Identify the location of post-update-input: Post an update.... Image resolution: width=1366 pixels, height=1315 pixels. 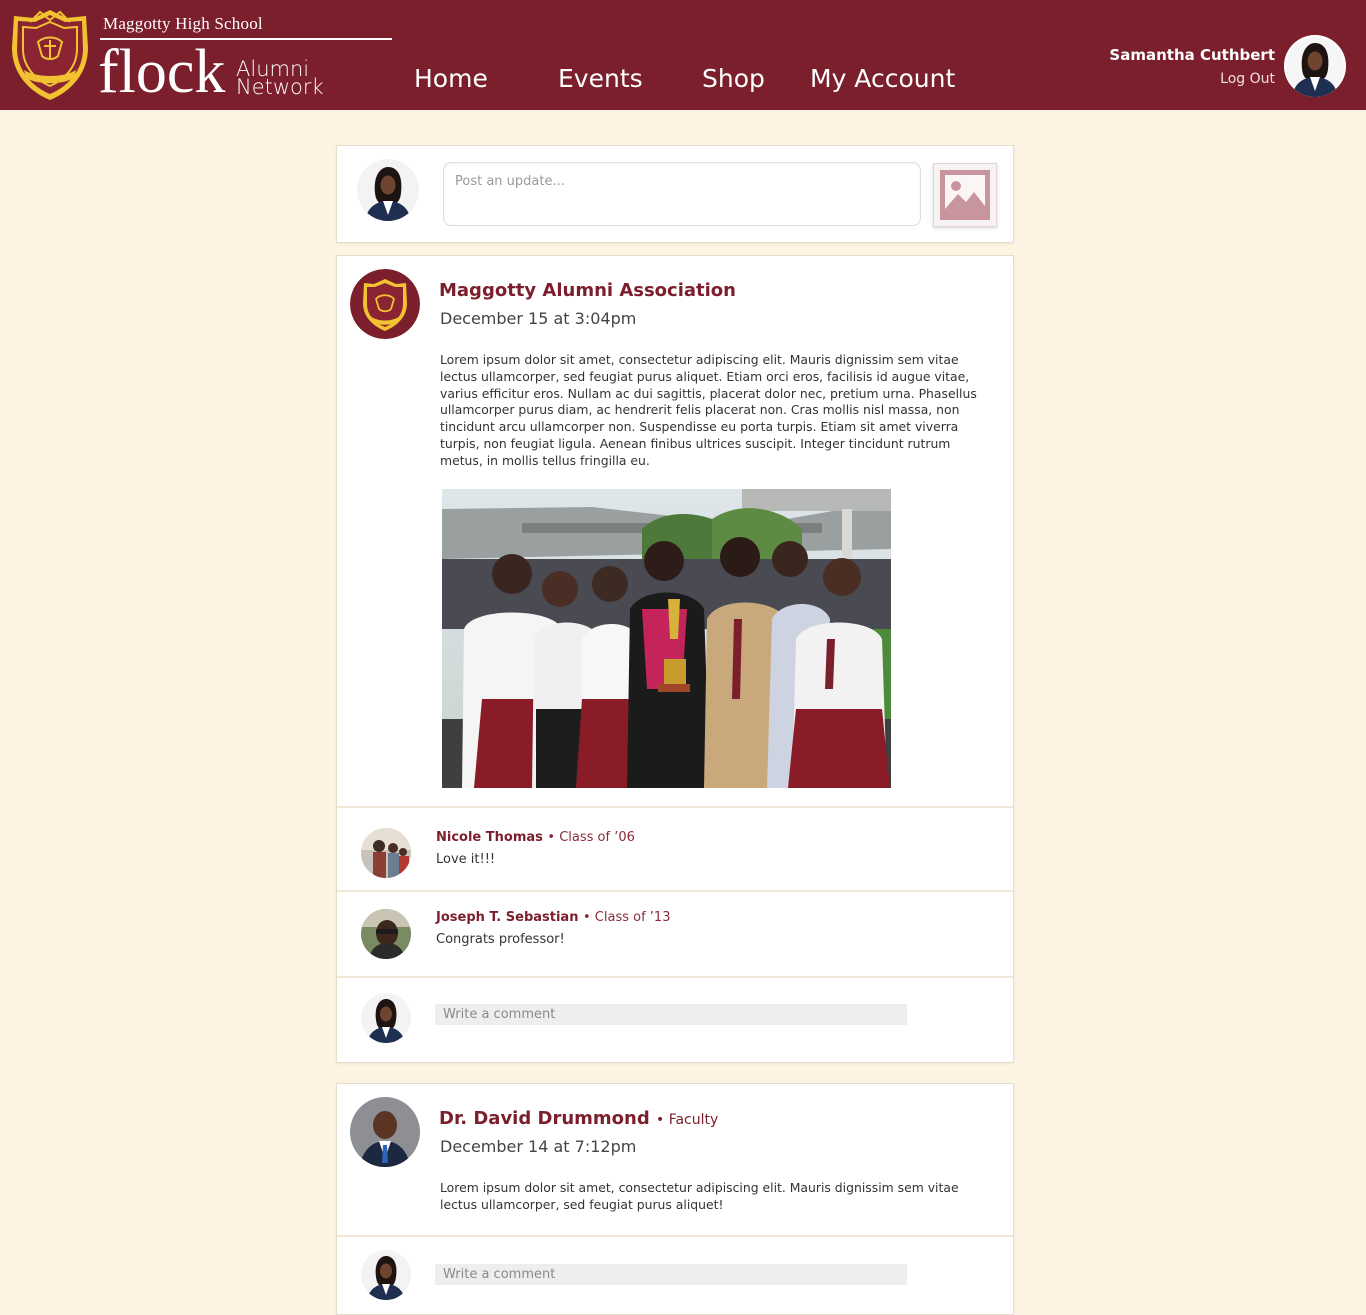
(682, 194).